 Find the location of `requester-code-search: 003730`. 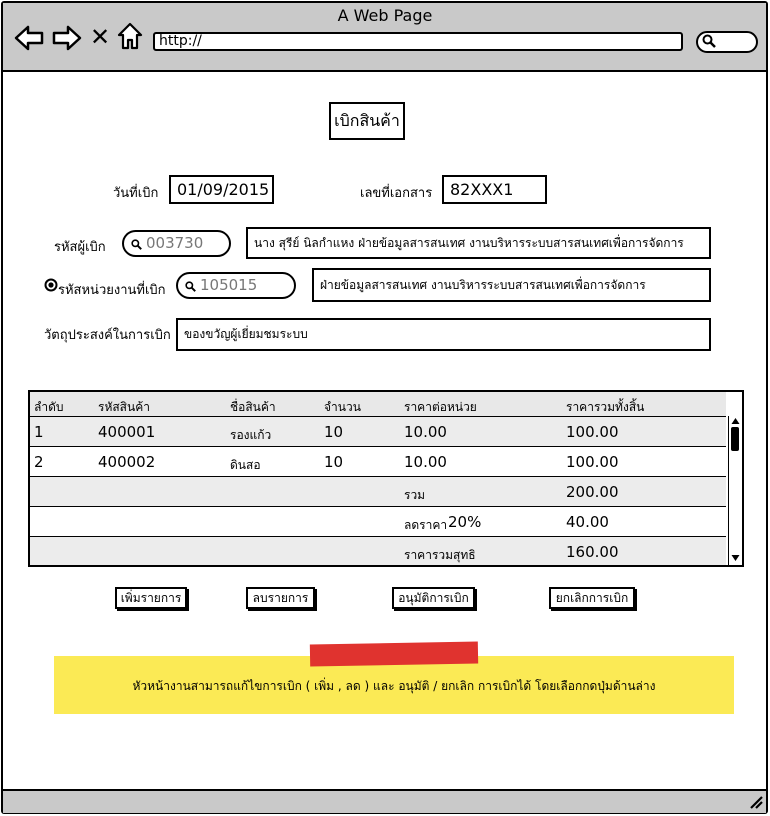

requester-code-search: 003730 is located at coordinates (176, 243).